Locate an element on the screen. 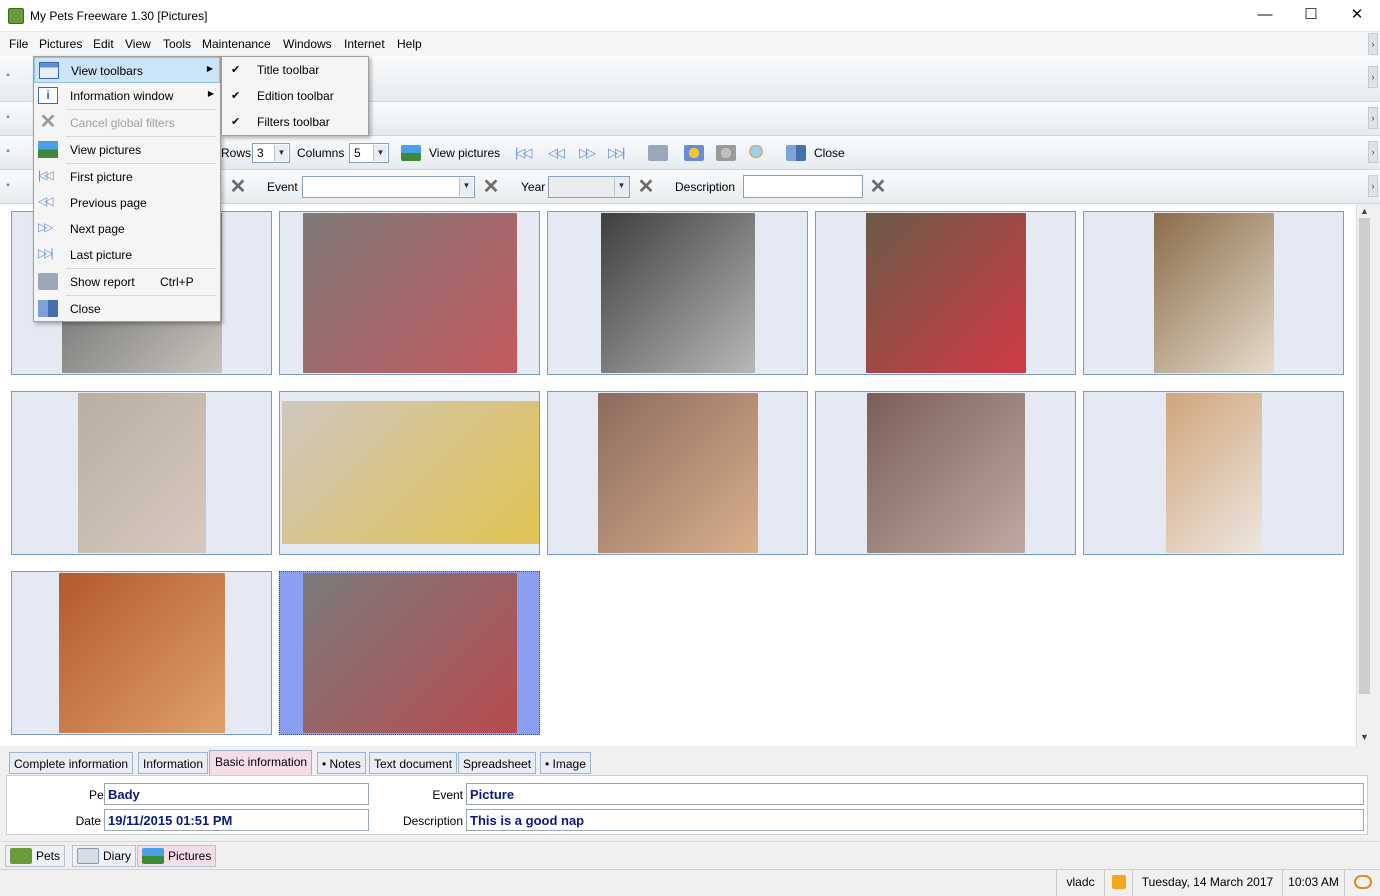 The width and height of the screenshot is (1380, 896). submenu-arrow-icon: ▶ is located at coordinates (210, 93).